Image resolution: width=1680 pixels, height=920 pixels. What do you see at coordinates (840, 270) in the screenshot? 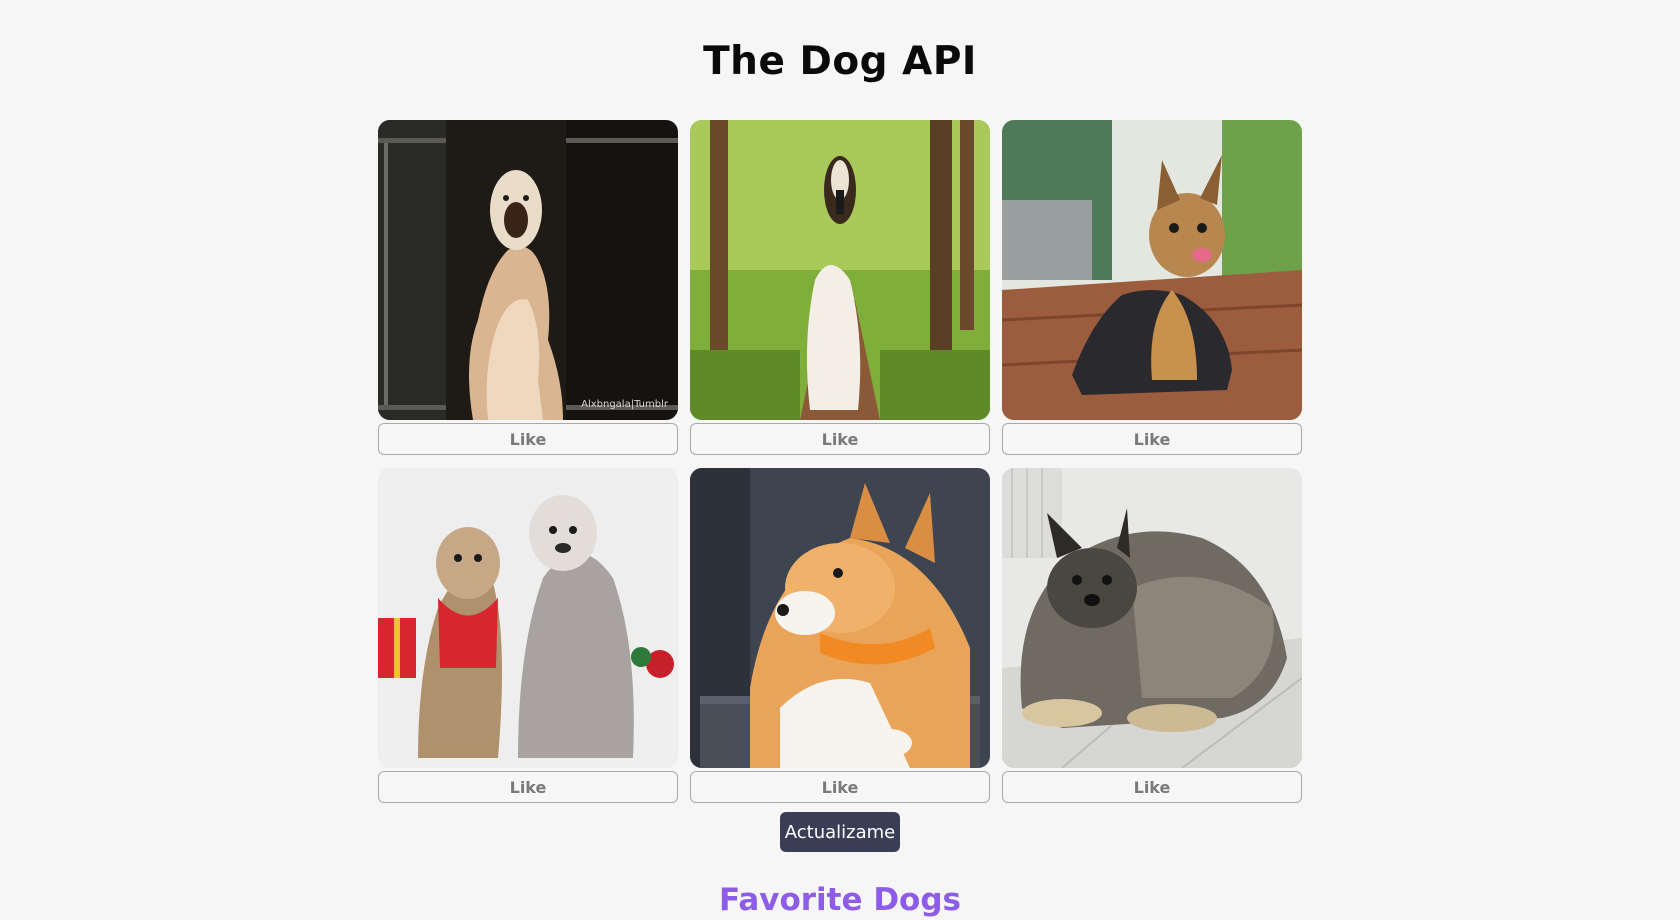
I see `afghan-hound-photo` at bounding box center [840, 270].